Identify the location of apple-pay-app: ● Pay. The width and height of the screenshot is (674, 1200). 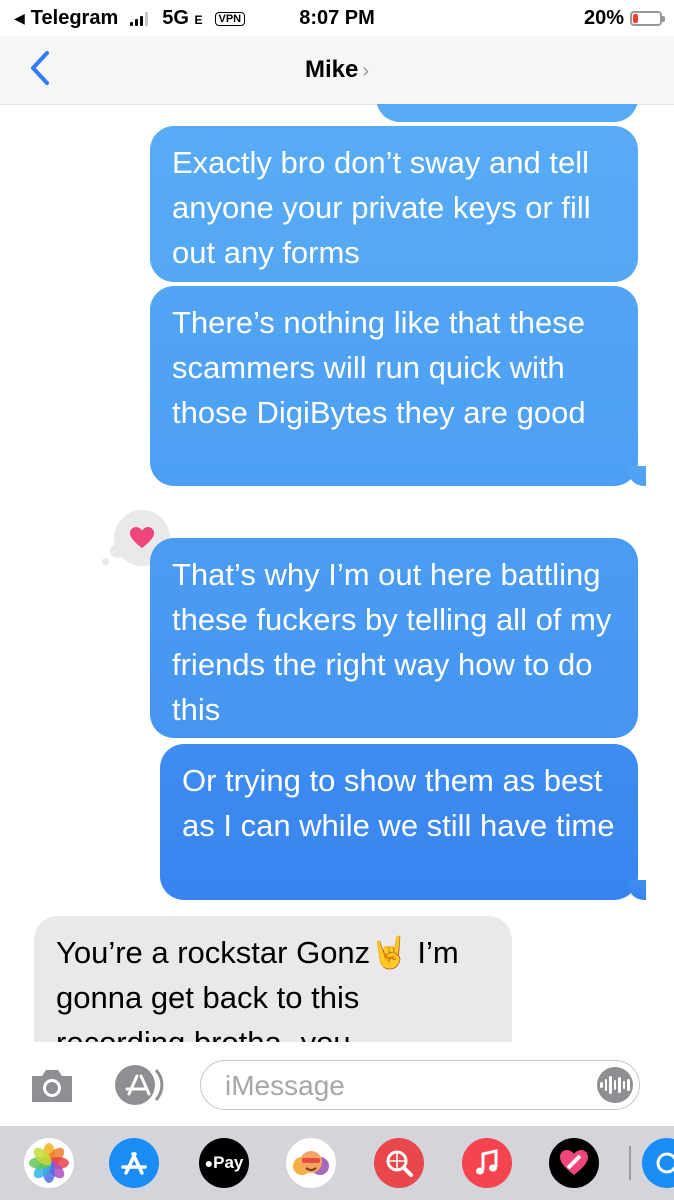
(224, 1163).